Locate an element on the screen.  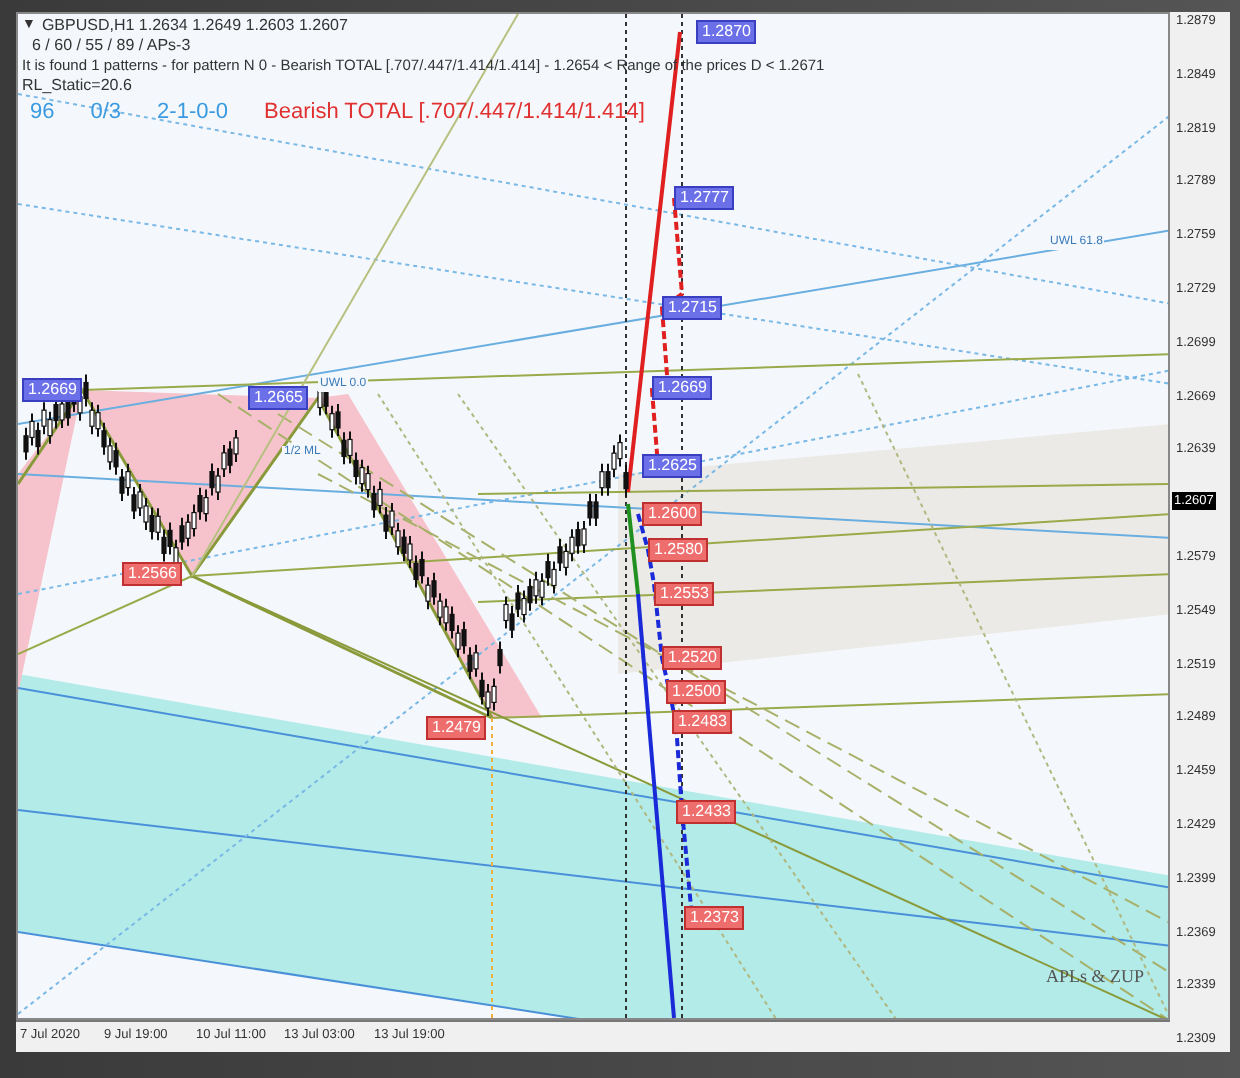
status-value: 96 is located at coordinates (42, 112).